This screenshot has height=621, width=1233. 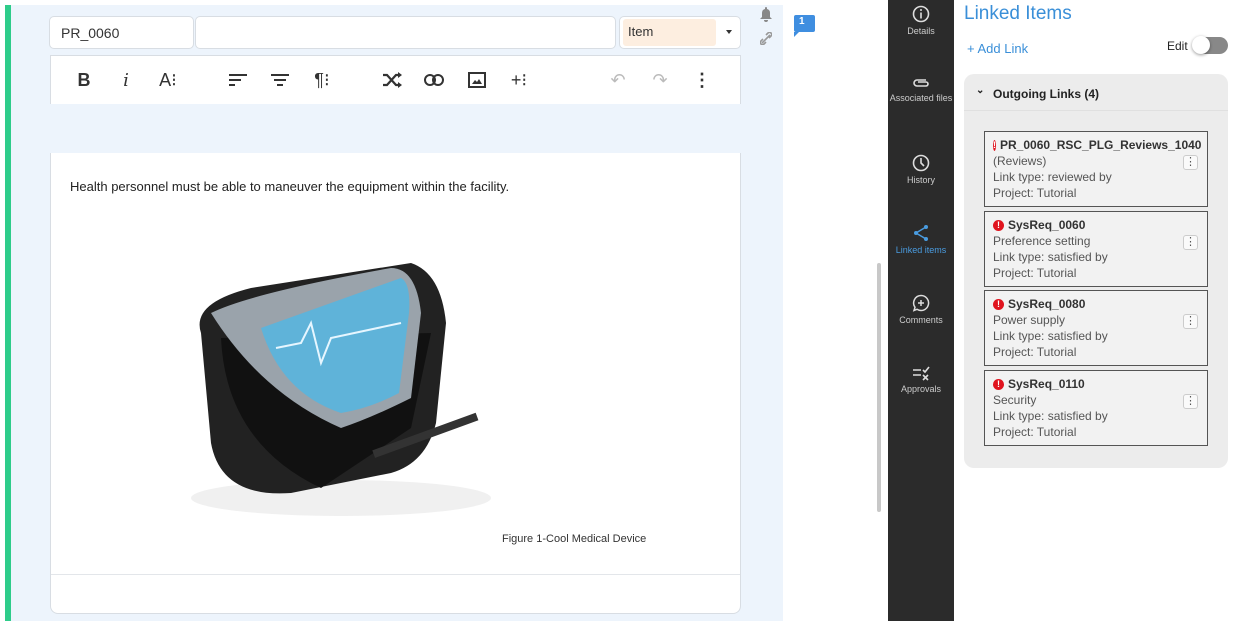 I want to click on link-name: (Reviews), so click(x=1020, y=161).